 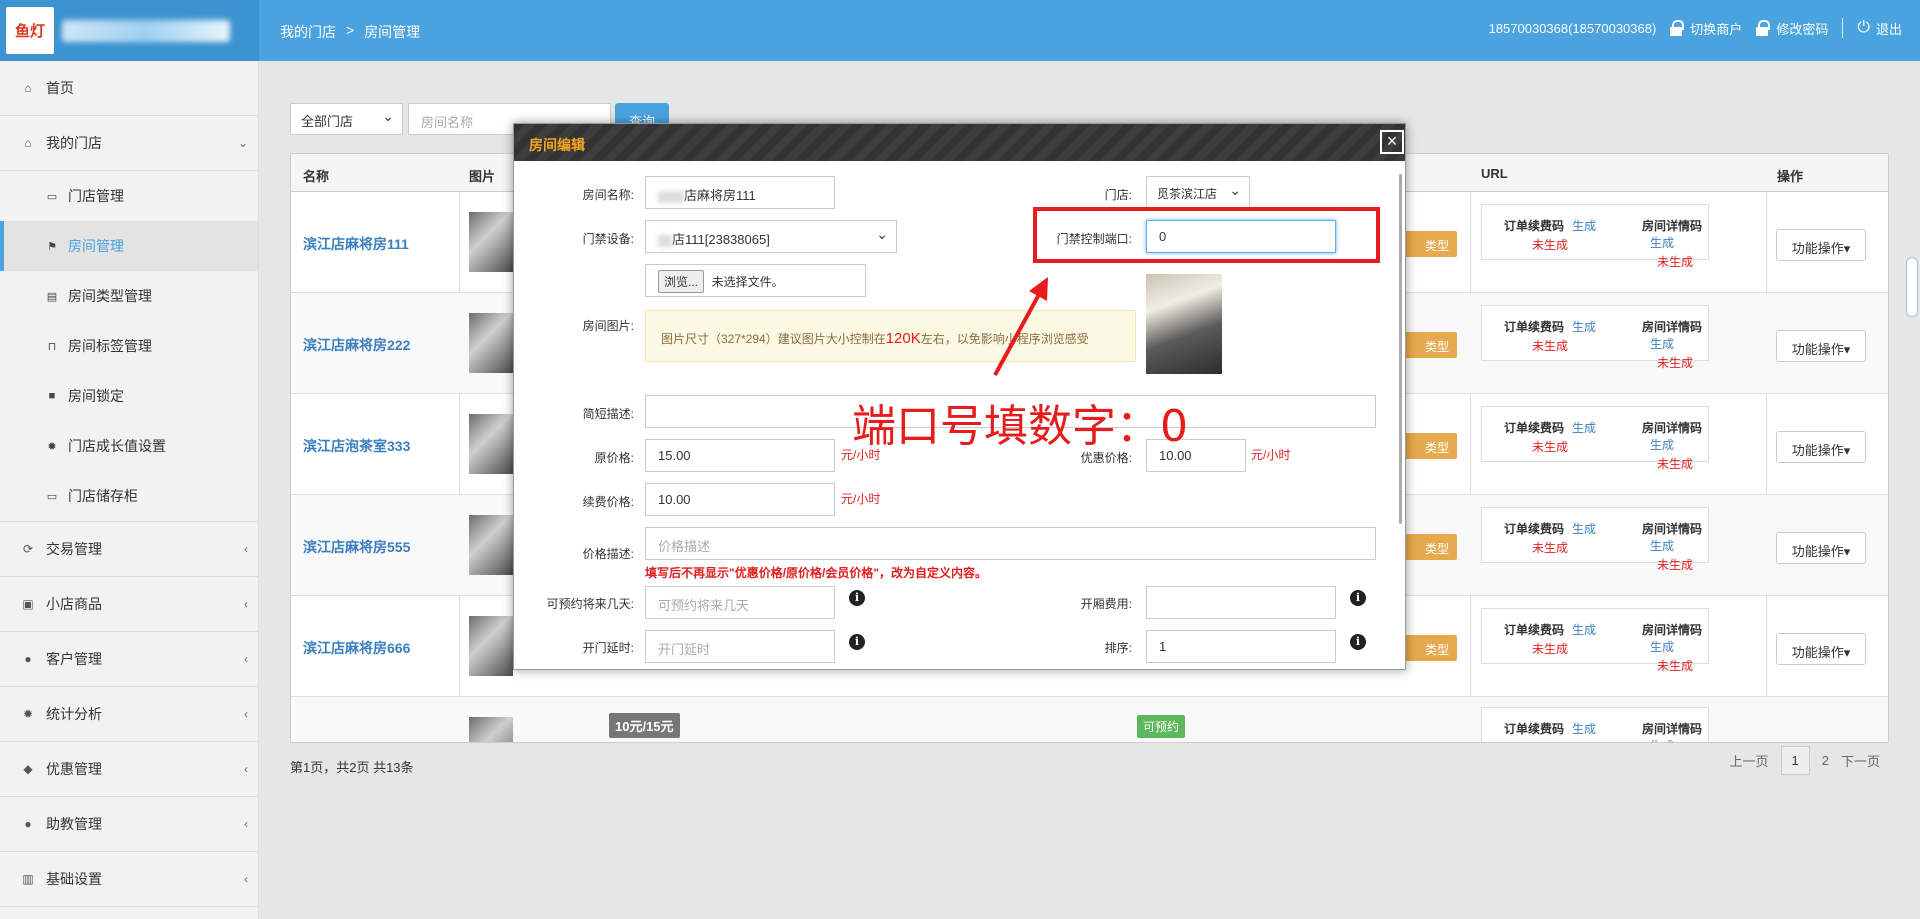 I want to click on price-desc-input: 价格描述, so click(x=1010, y=543).